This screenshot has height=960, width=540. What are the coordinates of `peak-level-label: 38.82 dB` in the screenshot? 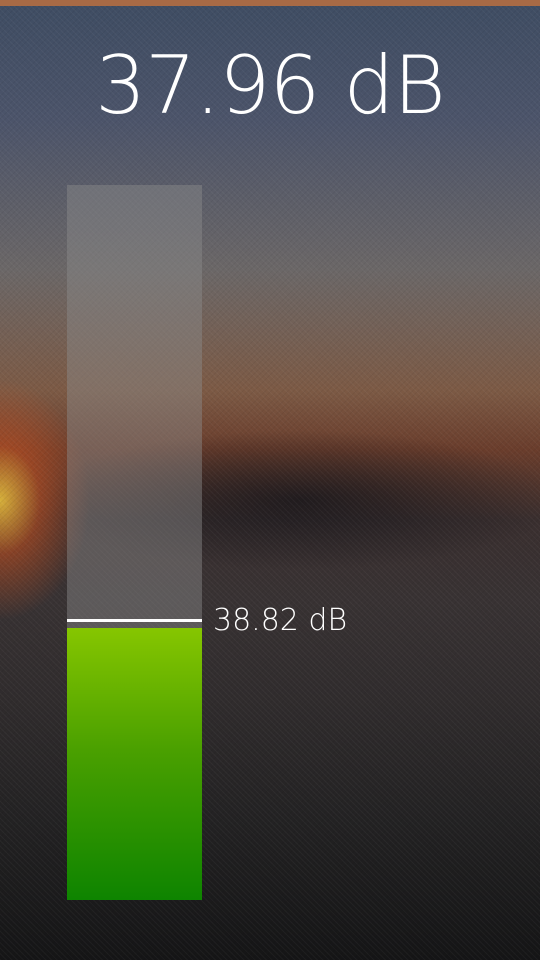 It's located at (280, 620).